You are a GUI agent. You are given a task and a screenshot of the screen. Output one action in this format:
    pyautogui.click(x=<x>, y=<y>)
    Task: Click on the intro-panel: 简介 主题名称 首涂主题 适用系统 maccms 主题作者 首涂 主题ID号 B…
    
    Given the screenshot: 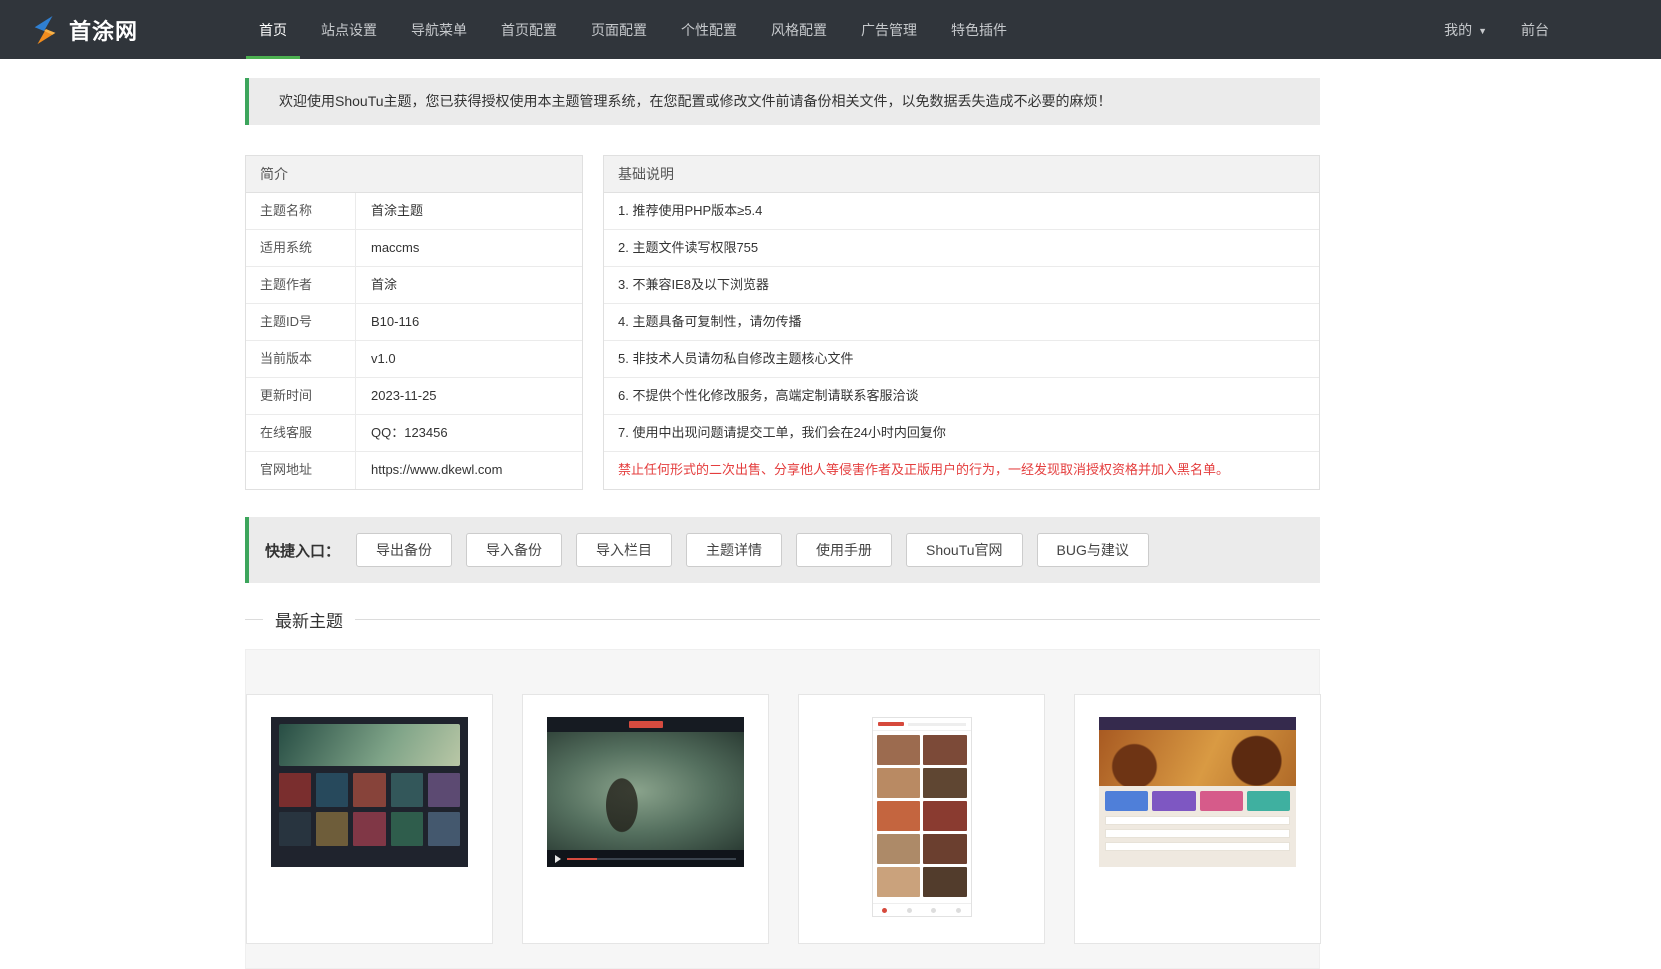 What is the action you would take?
    pyautogui.click(x=414, y=322)
    